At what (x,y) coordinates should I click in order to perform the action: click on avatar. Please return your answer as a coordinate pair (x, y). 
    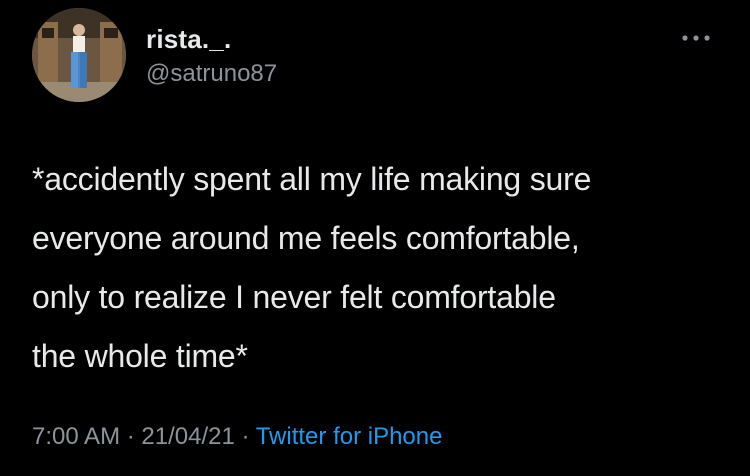
    Looking at the image, I should click on (79, 55).